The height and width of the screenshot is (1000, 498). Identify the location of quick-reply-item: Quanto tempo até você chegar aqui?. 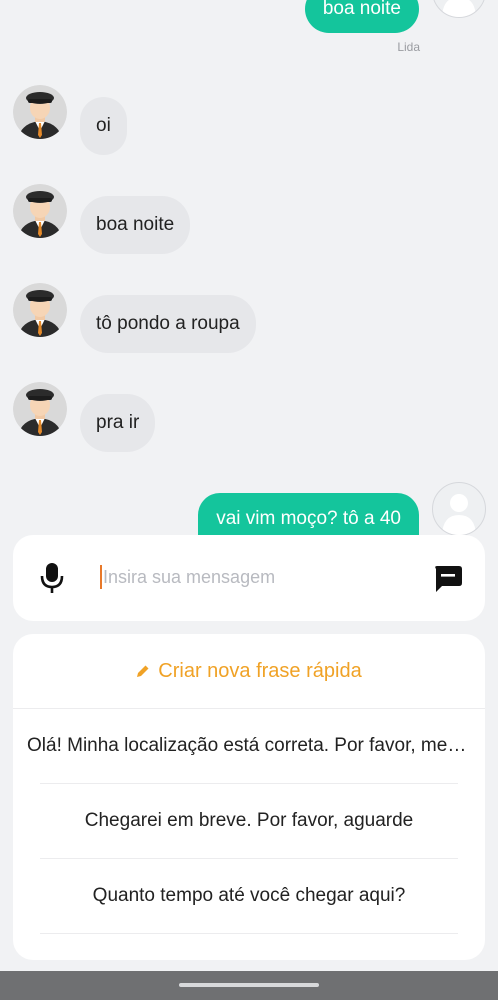
(249, 896).